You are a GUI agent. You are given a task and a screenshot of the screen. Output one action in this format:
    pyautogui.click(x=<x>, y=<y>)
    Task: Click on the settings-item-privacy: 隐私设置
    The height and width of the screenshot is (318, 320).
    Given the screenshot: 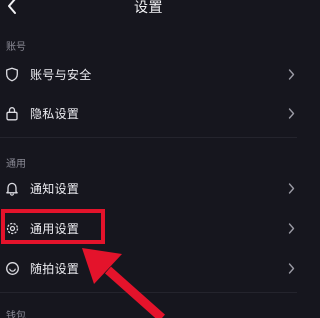 What is the action you would take?
    pyautogui.click(x=148, y=113)
    